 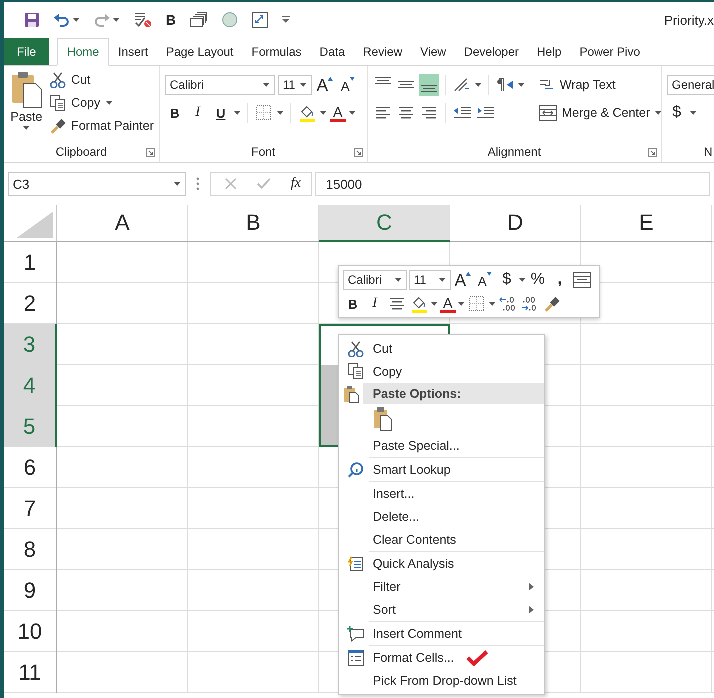 What do you see at coordinates (30, 672) in the screenshot?
I see `row-header: 11` at bounding box center [30, 672].